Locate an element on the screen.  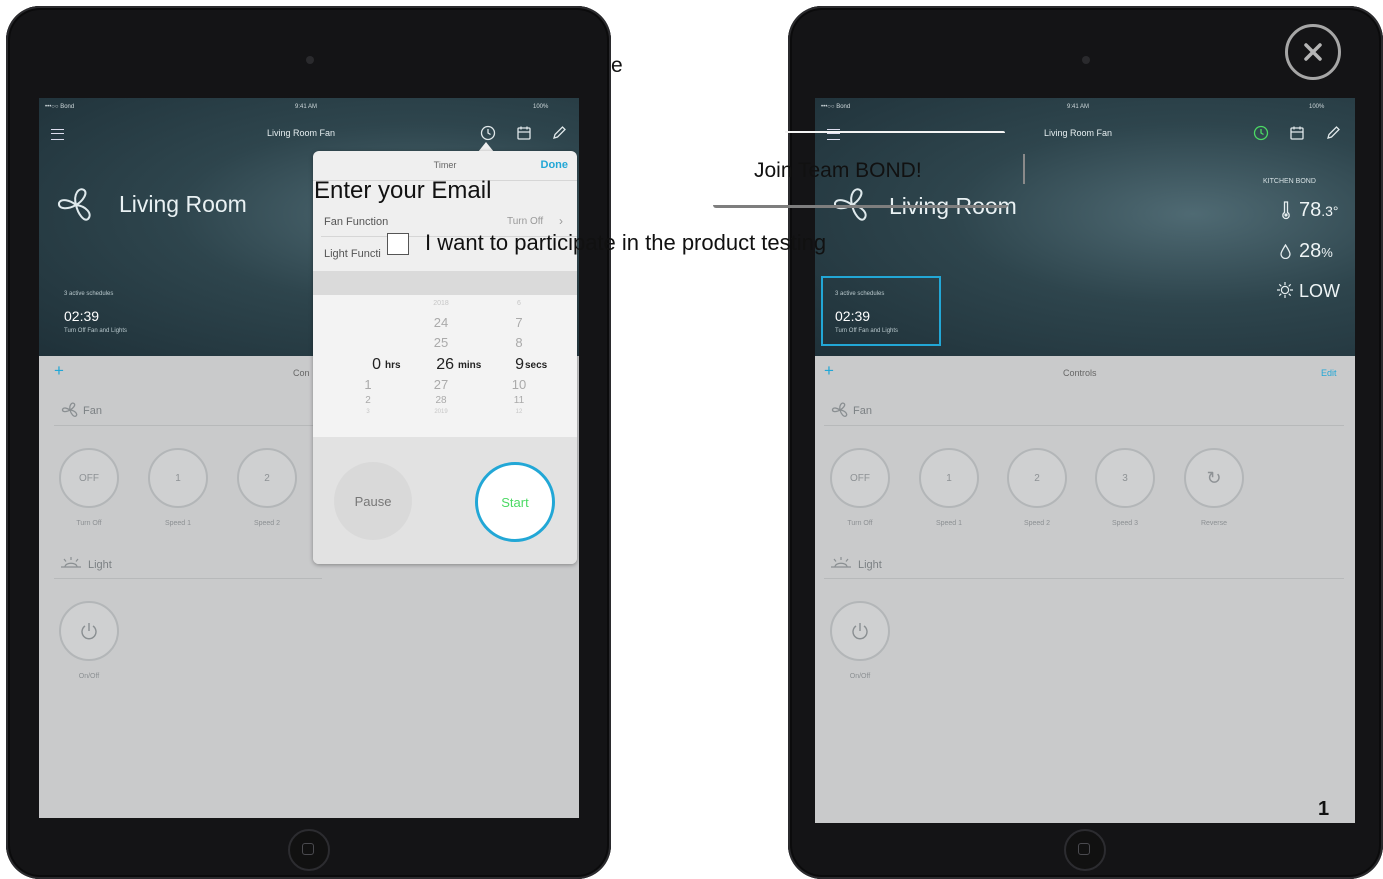
fan-speed-3-caption: Speed 3 is located at coordinates (1125, 523).